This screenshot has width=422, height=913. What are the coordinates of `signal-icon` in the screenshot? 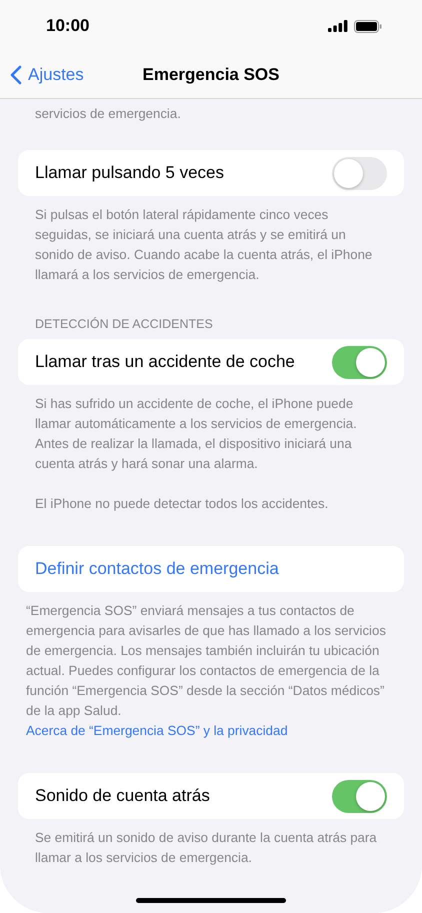 It's located at (338, 26).